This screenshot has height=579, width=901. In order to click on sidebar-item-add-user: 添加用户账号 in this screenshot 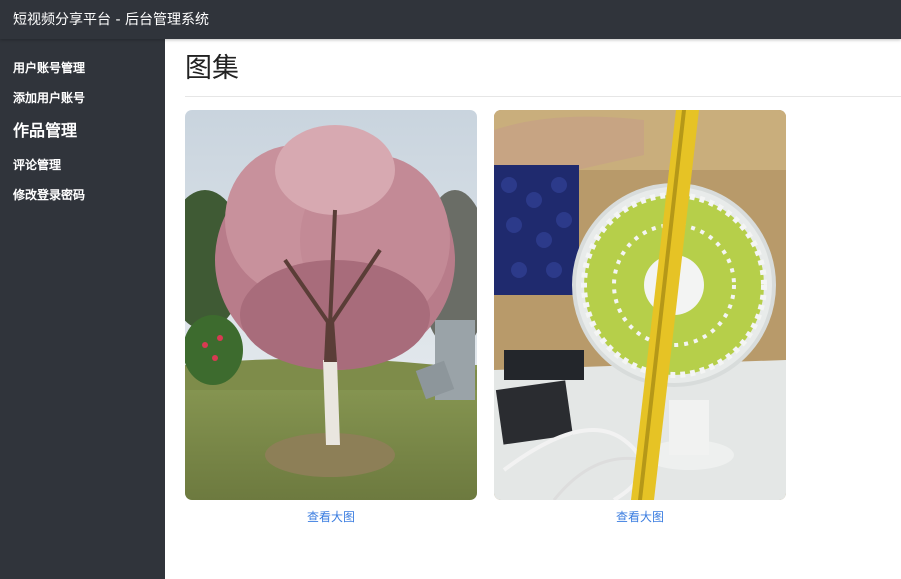, I will do `click(49, 98)`.